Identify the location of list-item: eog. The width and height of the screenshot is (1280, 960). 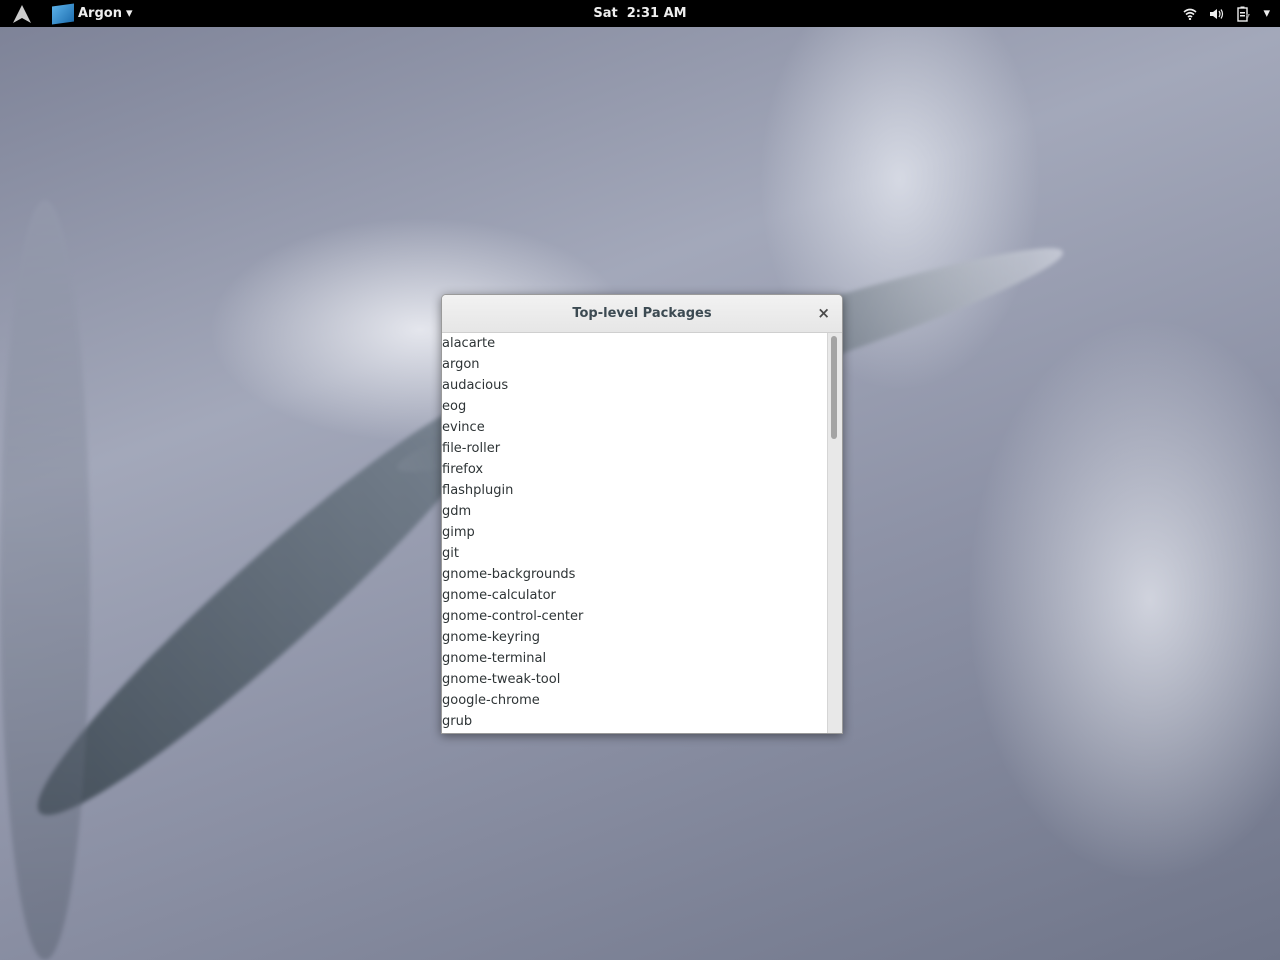
(635, 406).